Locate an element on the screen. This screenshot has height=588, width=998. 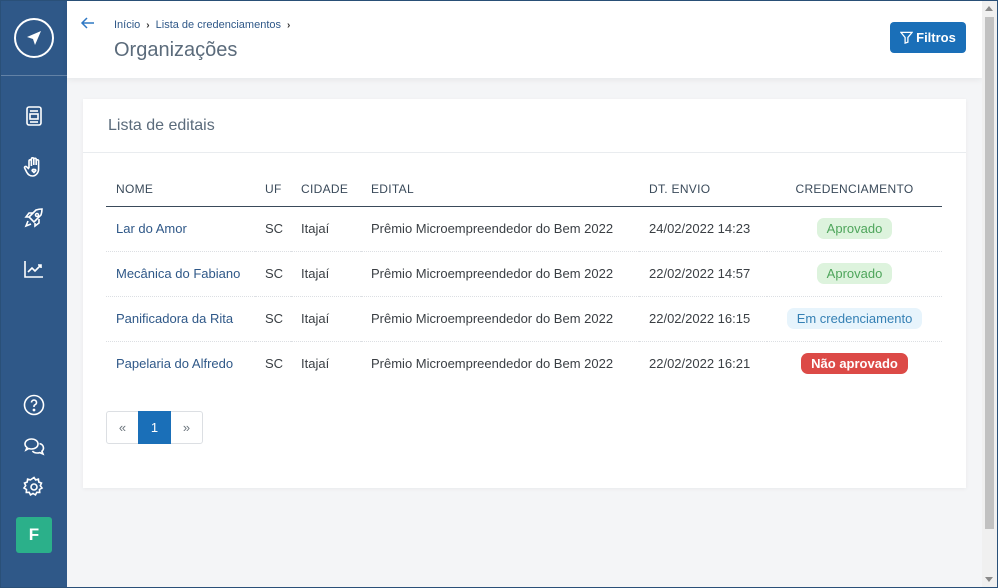
sidebar-item-volunteering is located at coordinates (34, 166).